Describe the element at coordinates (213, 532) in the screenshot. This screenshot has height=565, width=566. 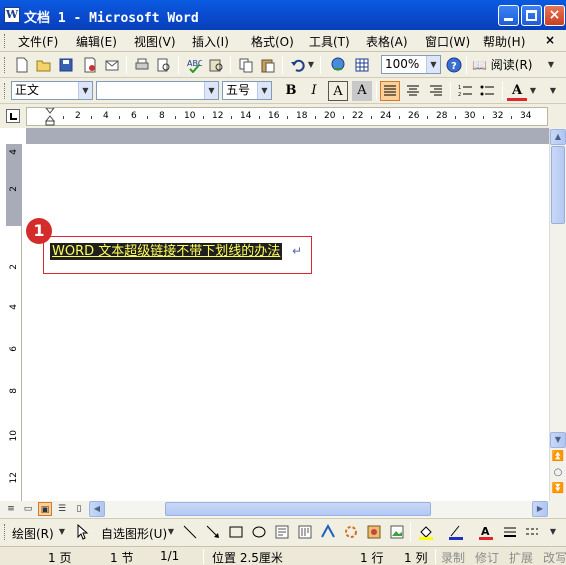
I see `arrow-icon` at that location.